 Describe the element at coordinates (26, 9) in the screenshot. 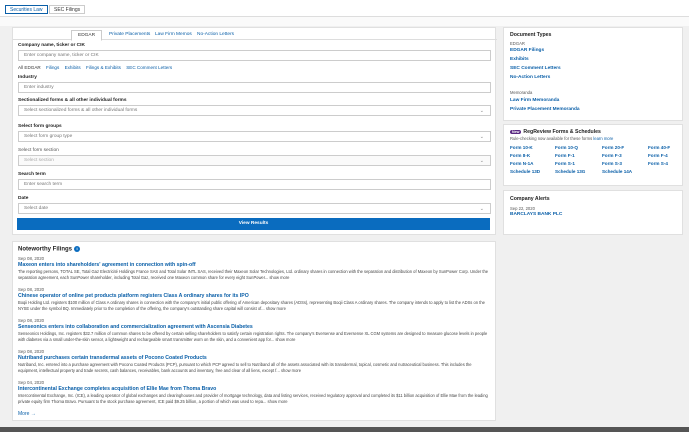

I see `tab-securities-law: Securities Law` at that location.